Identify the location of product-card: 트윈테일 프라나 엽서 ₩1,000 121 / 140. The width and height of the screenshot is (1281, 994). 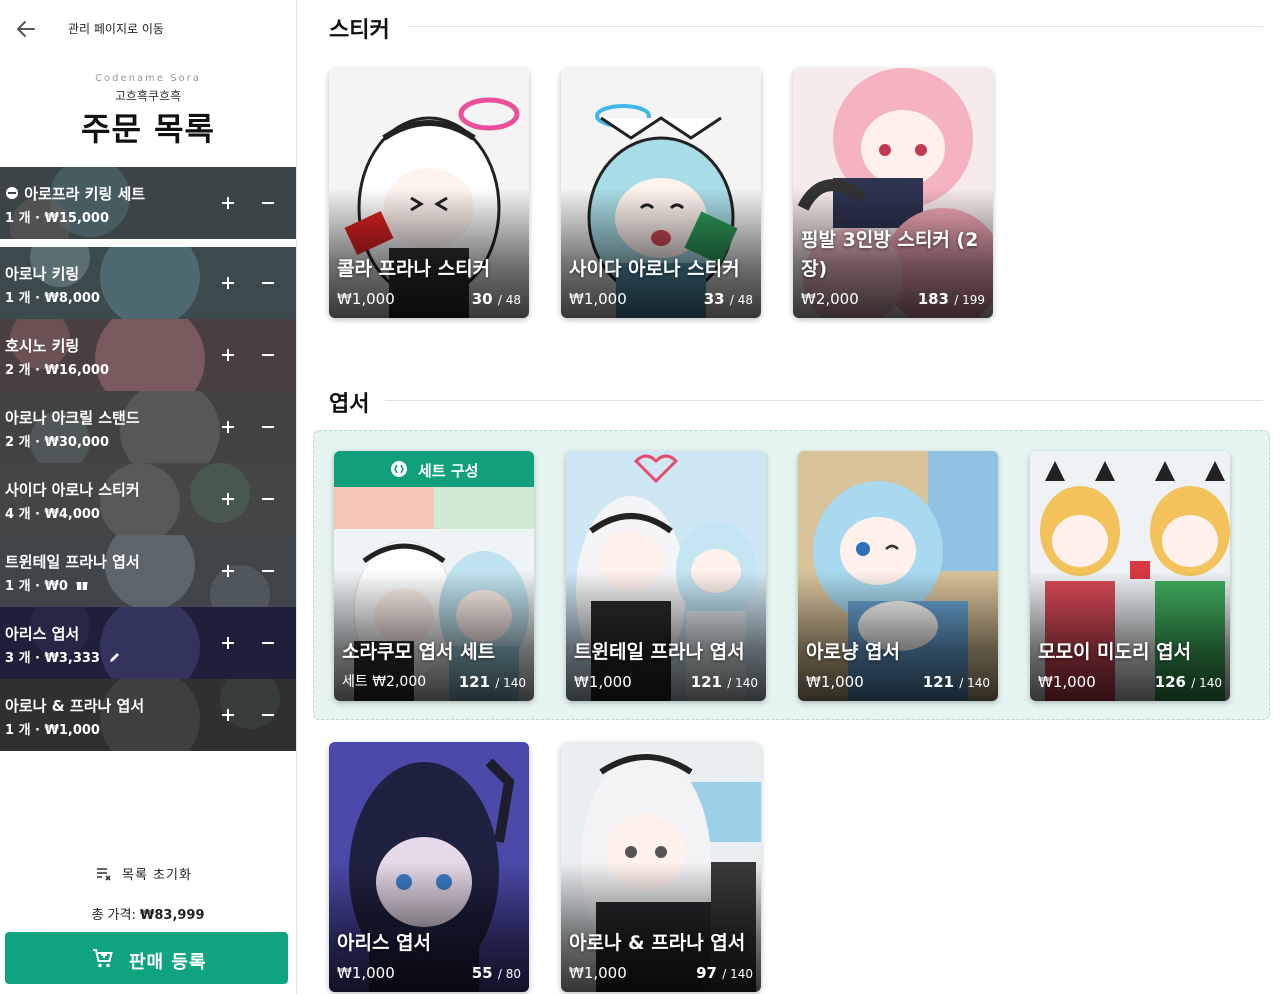
(666, 576).